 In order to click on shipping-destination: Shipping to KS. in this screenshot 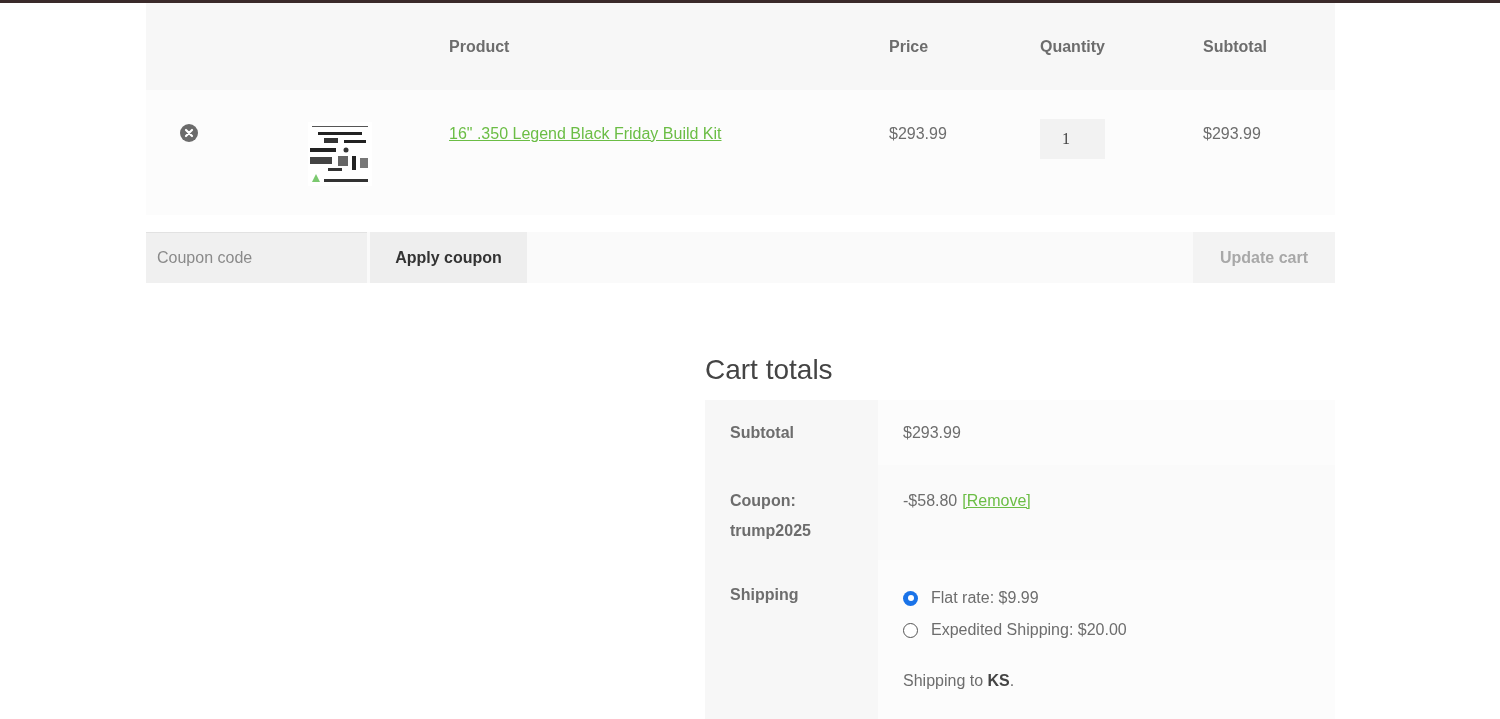, I will do `click(959, 681)`.